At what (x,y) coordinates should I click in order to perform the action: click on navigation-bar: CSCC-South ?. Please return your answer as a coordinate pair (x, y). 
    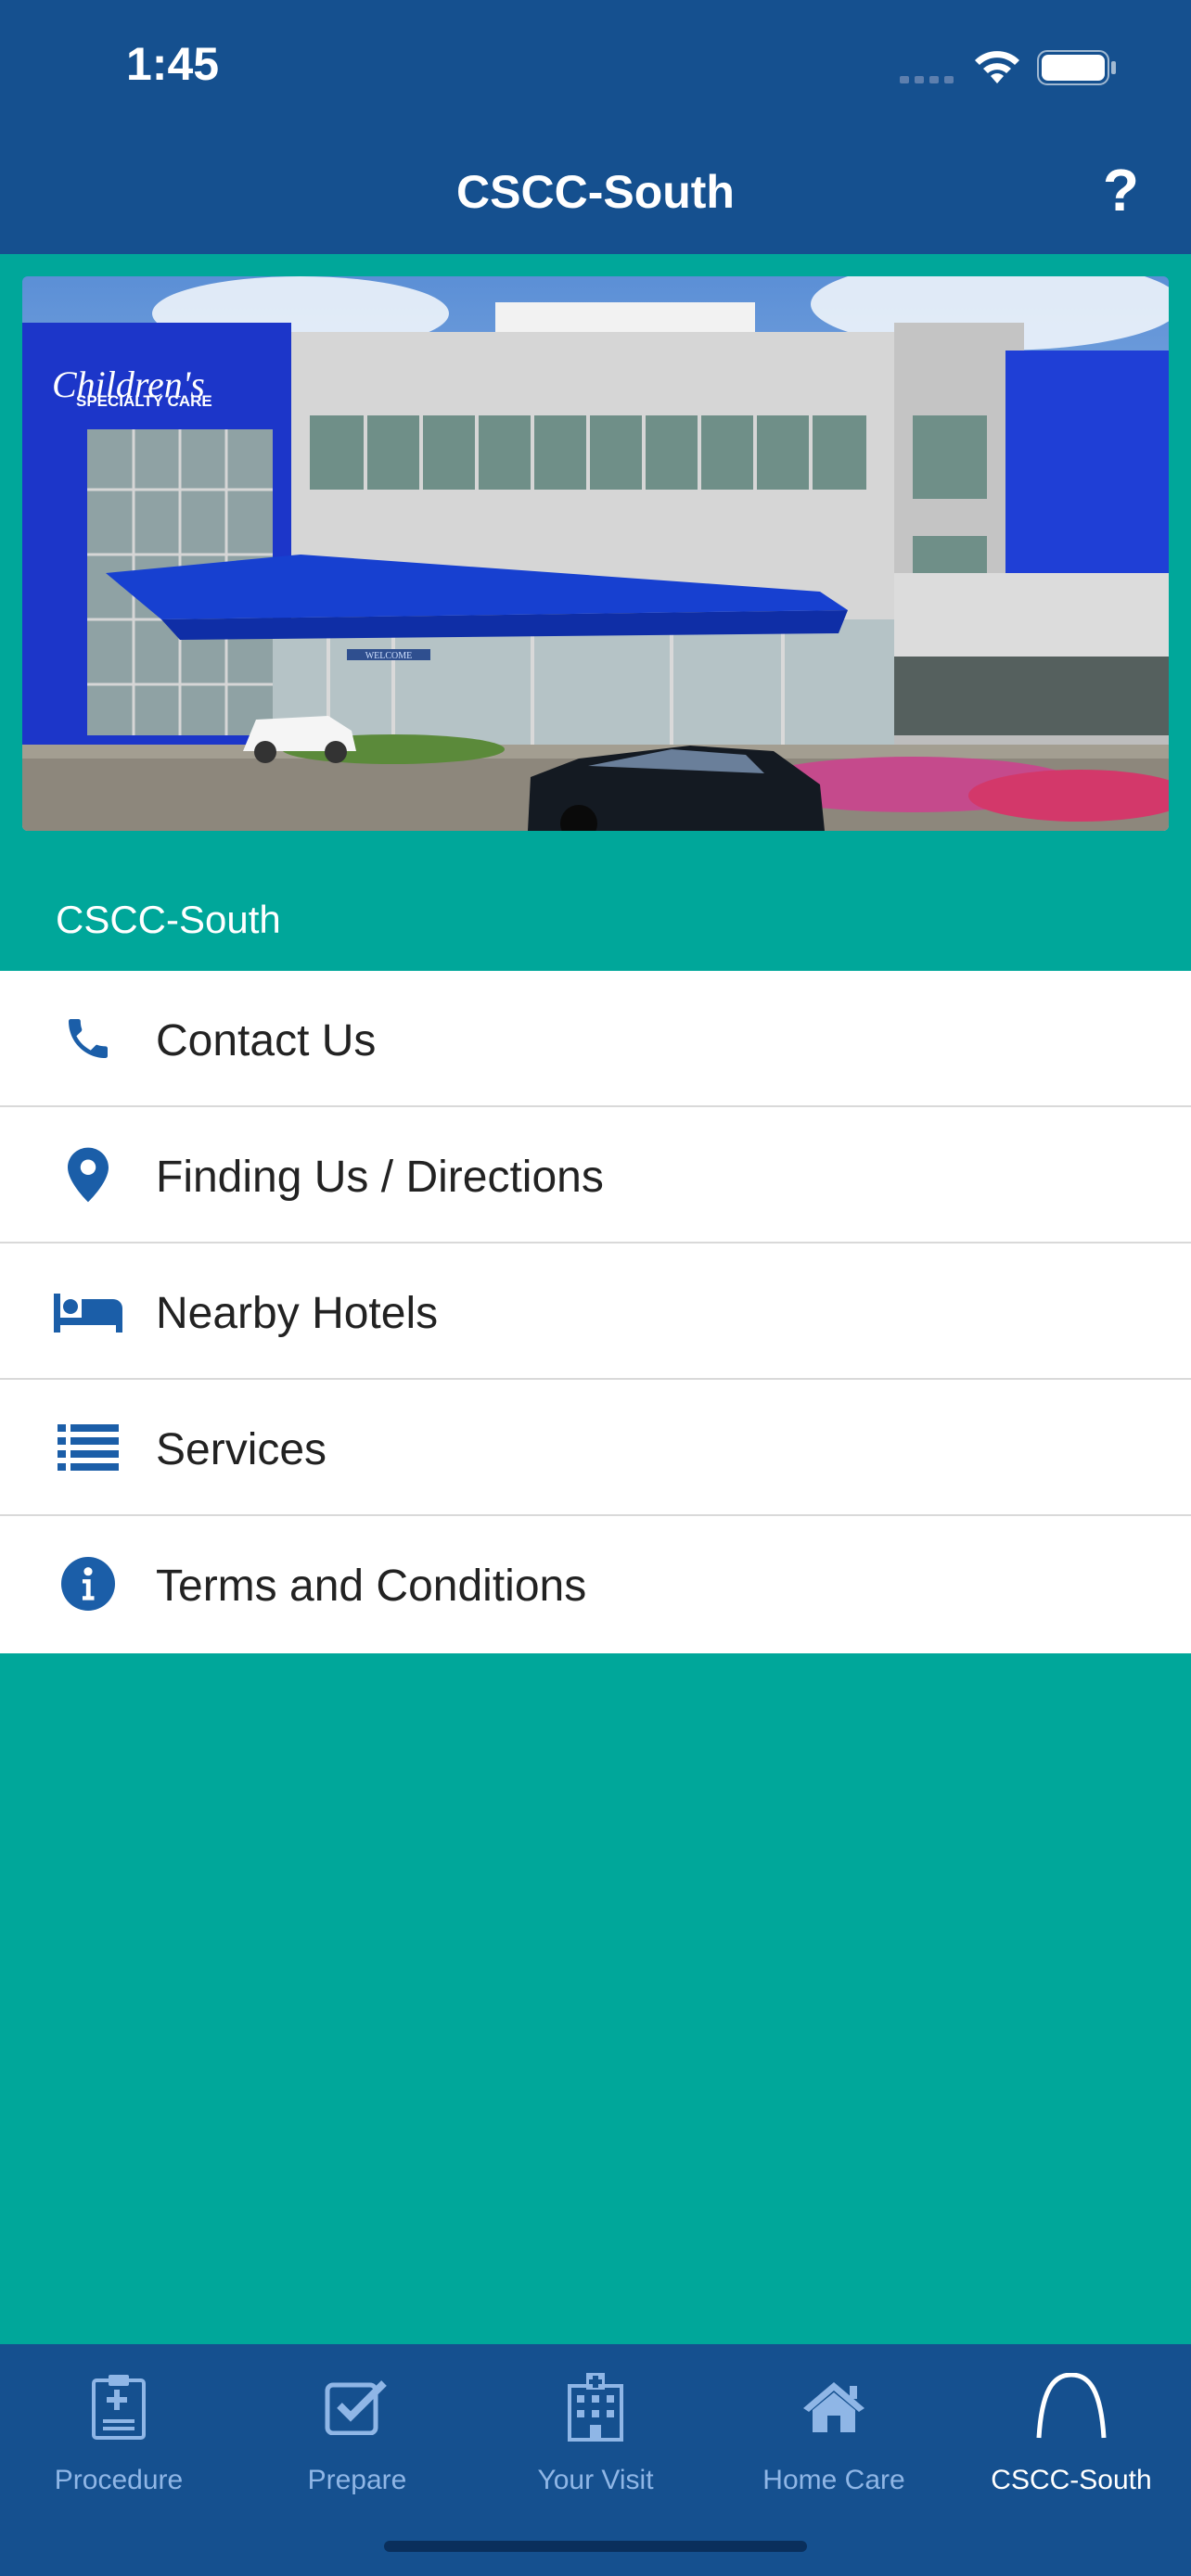
    Looking at the image, I should click on (595, 192).